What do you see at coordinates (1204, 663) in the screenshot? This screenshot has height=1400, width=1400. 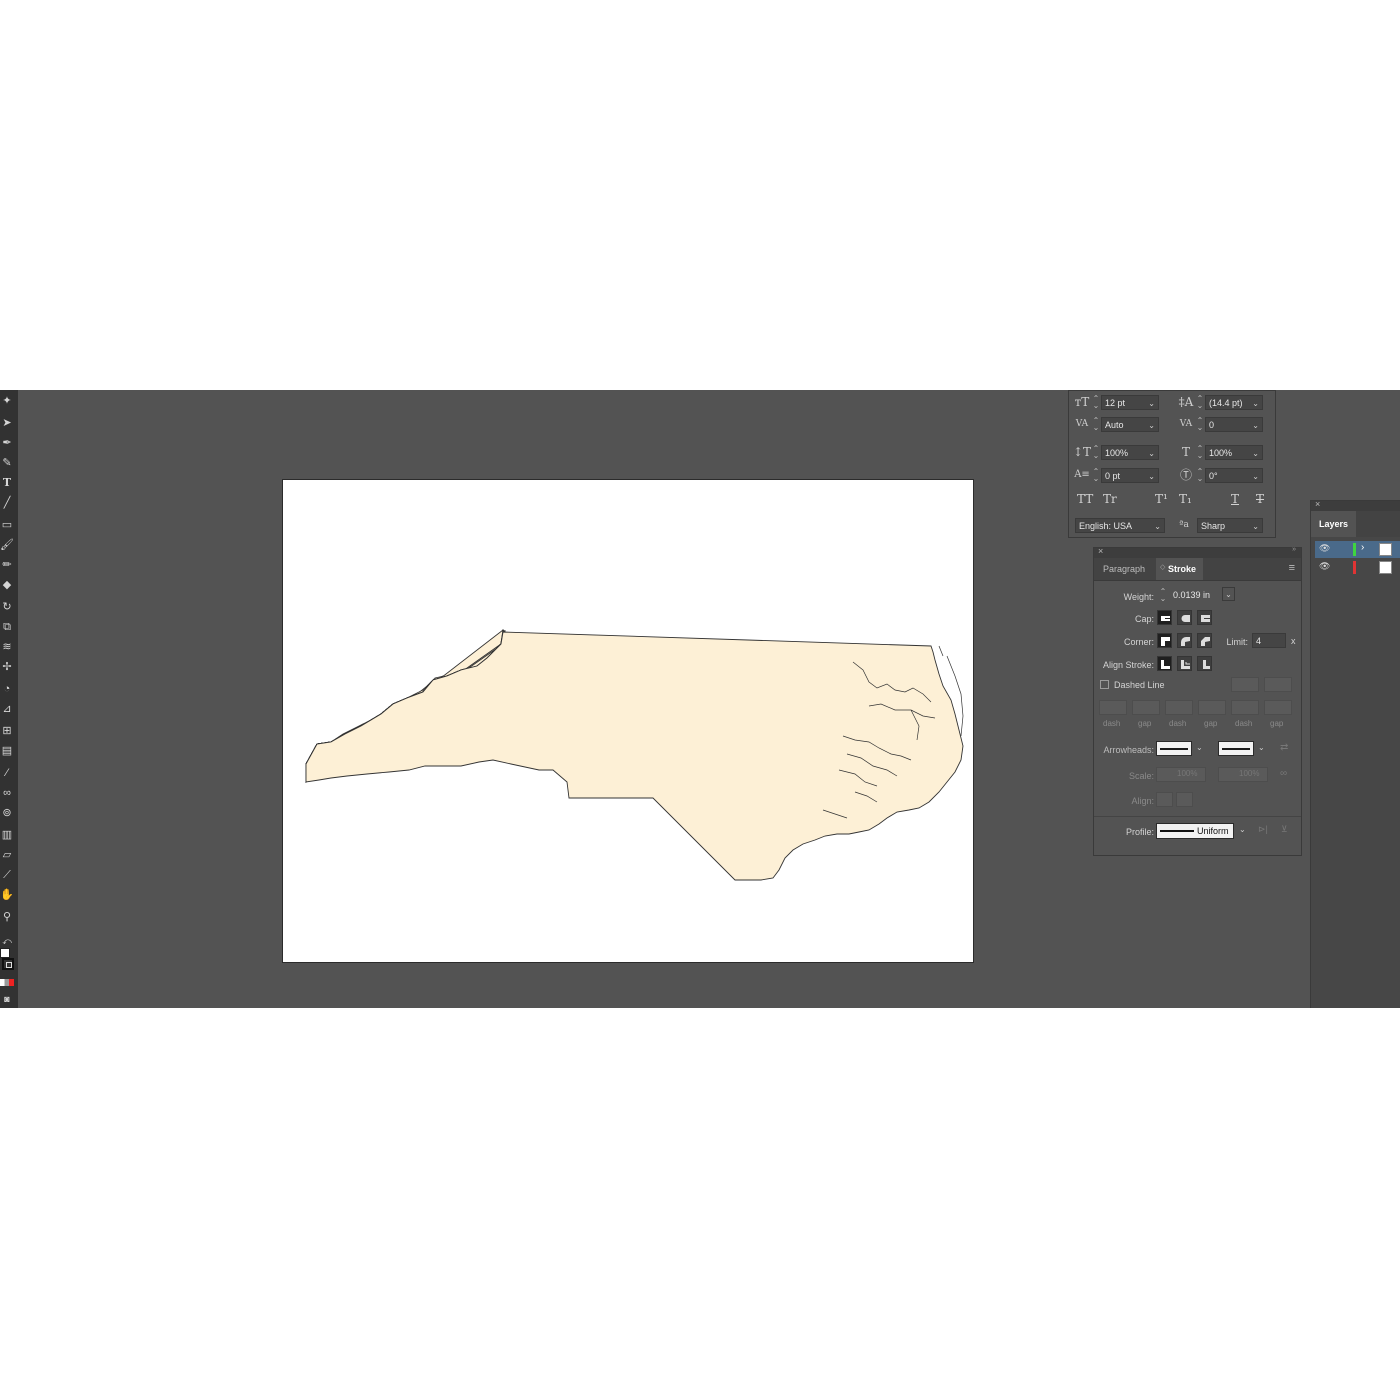 I see `align-outside-button` at bounding box center [1204, 663].